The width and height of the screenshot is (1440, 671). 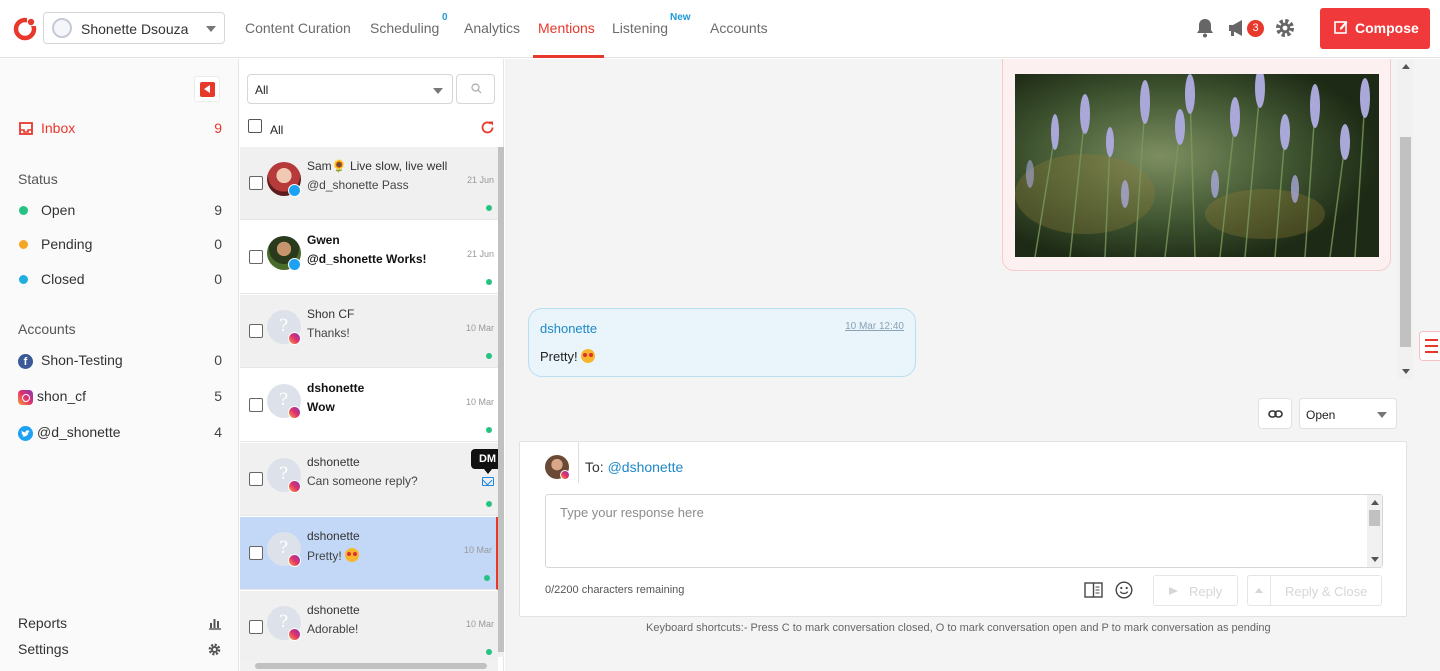 I want to click on chevron-down-icon, so click(x=438, y=91).